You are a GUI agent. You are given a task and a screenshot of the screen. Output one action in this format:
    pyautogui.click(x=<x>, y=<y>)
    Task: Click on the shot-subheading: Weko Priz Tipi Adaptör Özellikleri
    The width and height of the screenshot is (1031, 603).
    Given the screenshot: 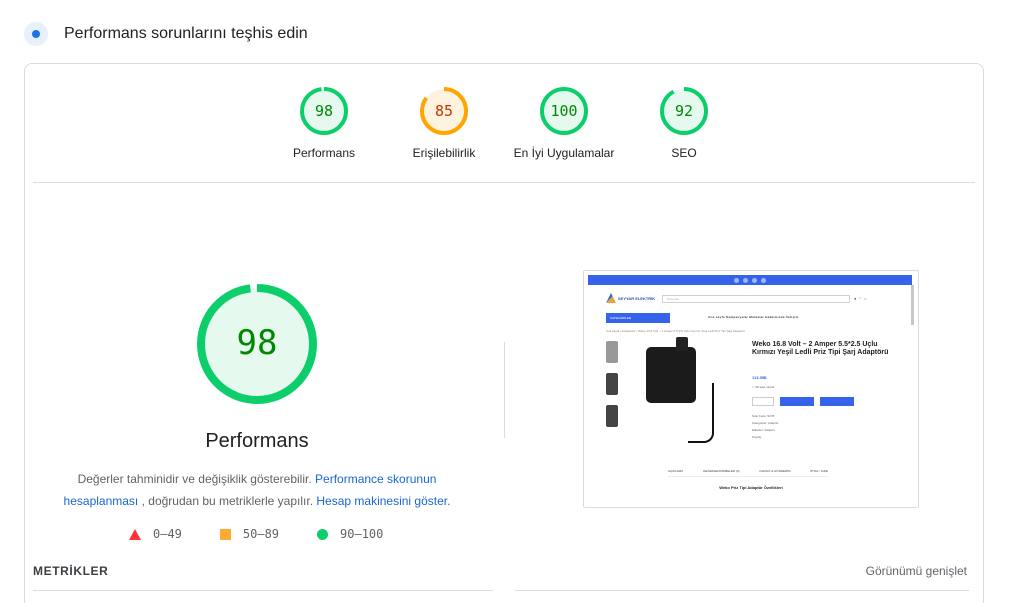 What is the action you would take?
    pyautogui.click(x=751, y=487)
    